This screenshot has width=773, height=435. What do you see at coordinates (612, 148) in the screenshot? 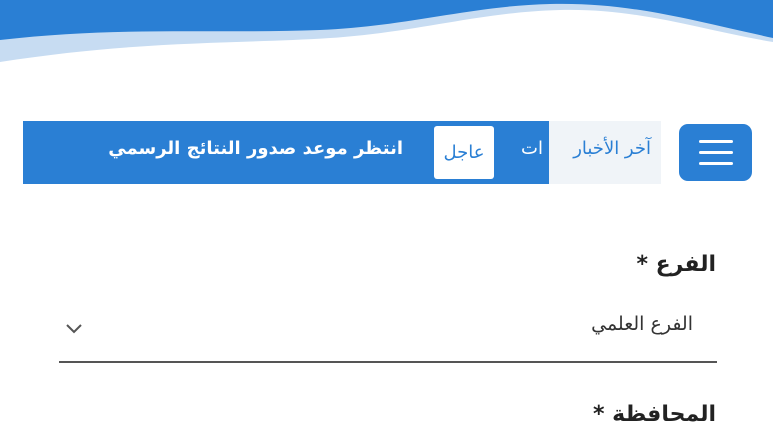
I see `ticker-label: آخر الأخبار` at bounding box center [612, 148].